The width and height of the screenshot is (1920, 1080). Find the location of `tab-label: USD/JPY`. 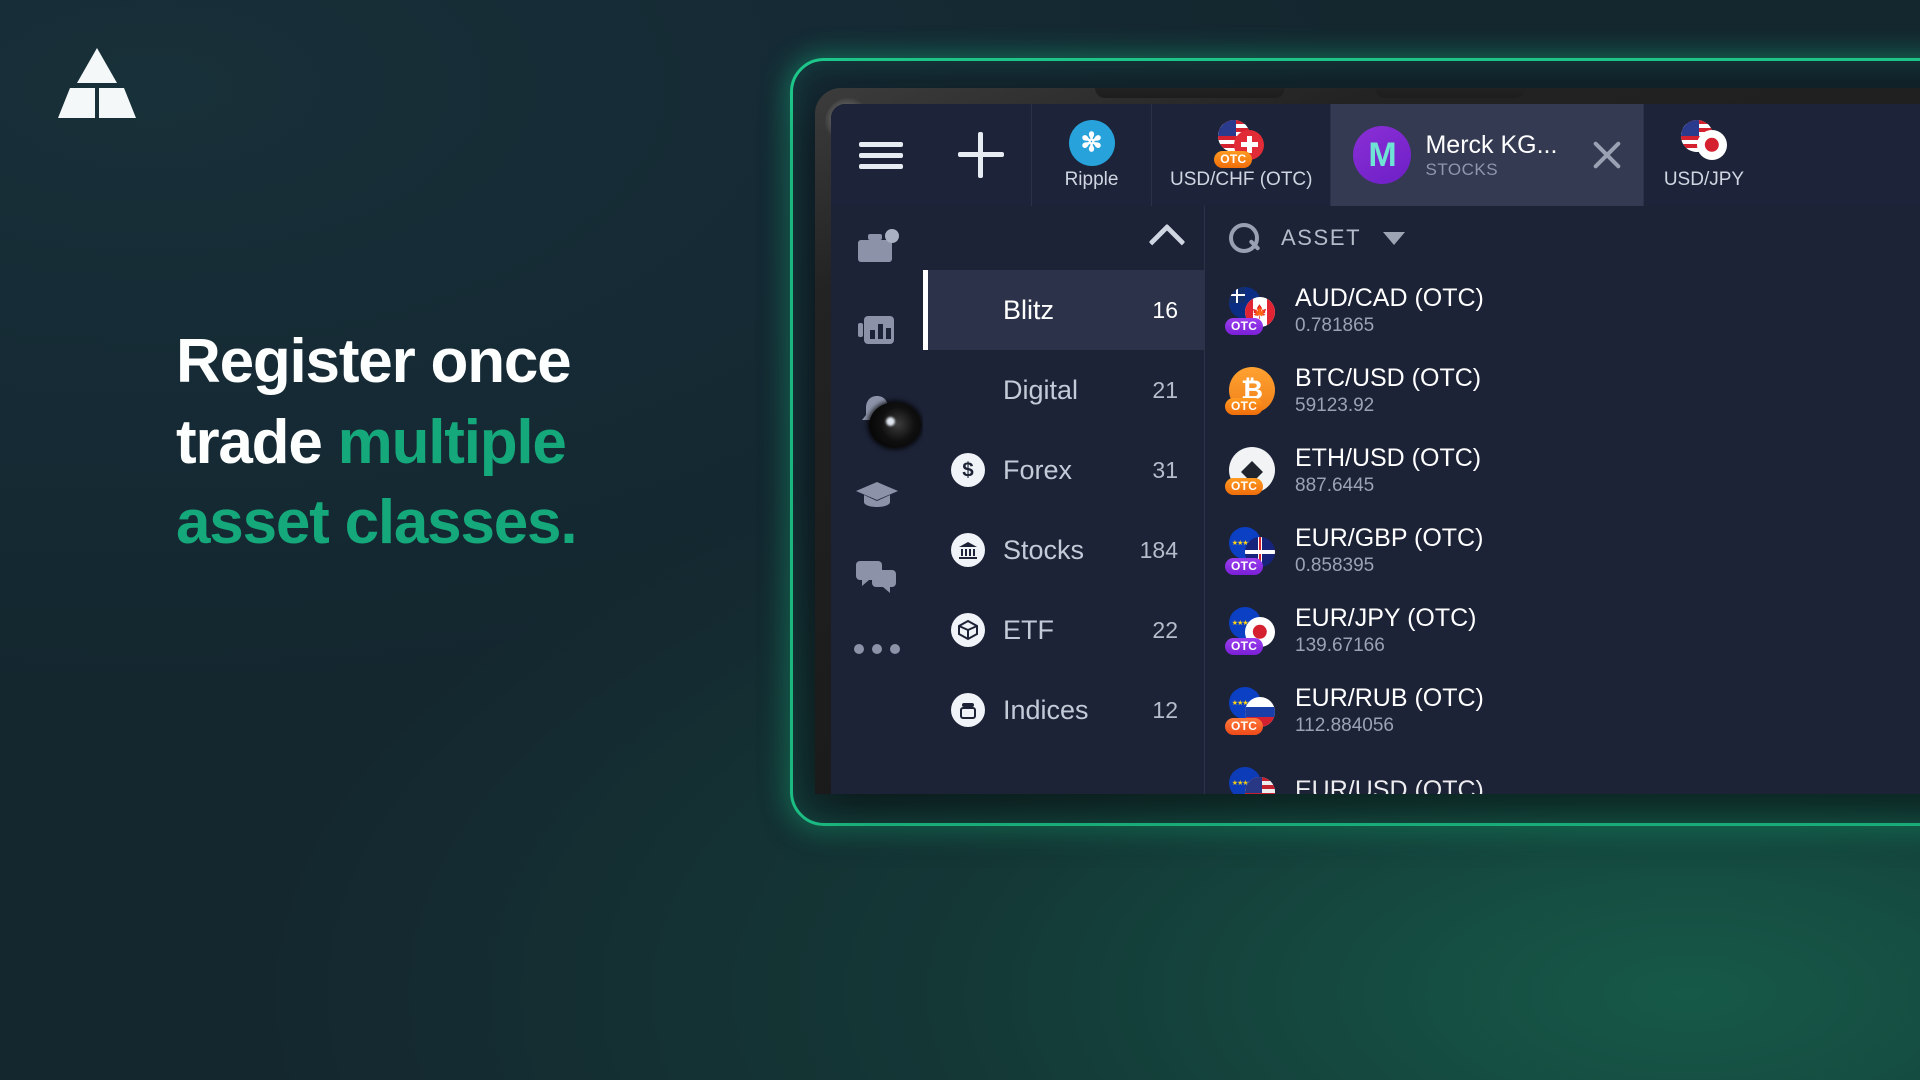

tab-label: USD/JPY is located at coordinates (1704, 179).